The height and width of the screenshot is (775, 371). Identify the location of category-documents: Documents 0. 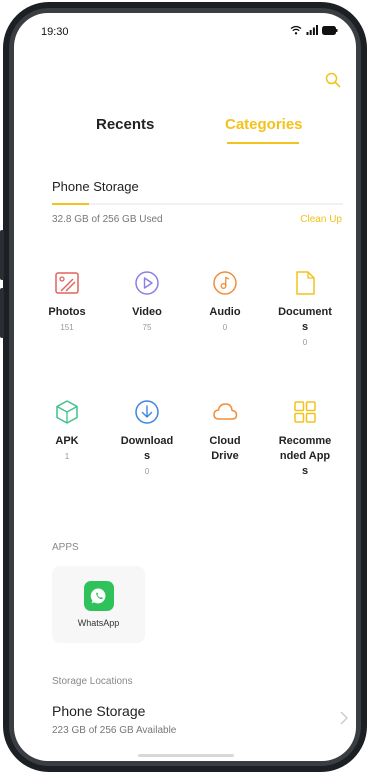
(305, 308).